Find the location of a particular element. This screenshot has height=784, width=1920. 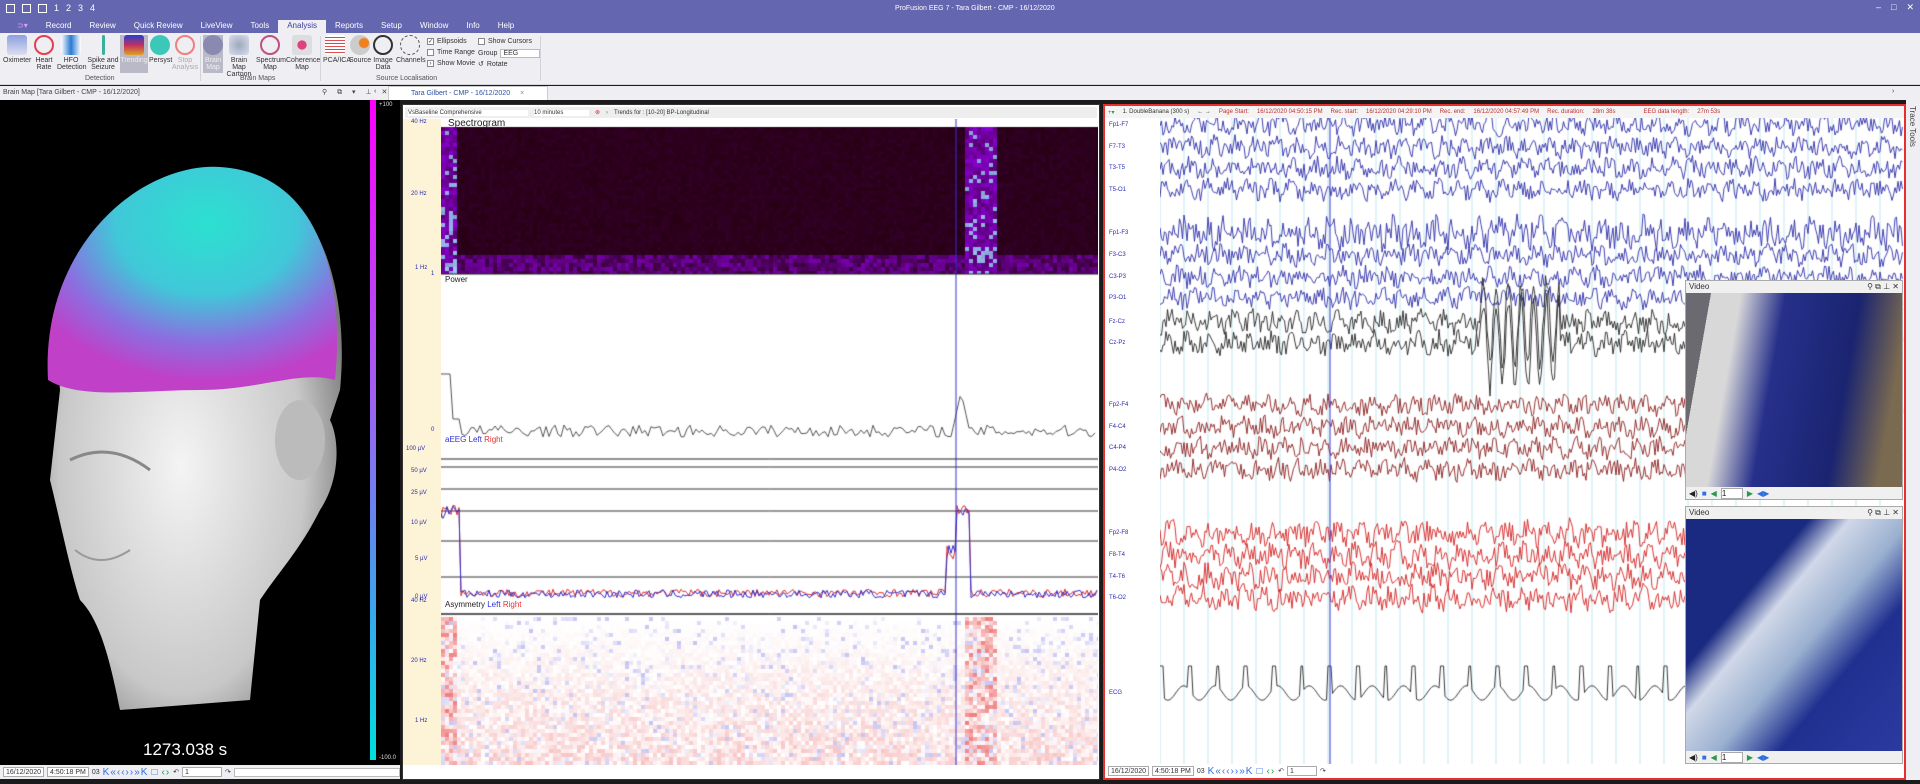

montage-select: 1. DoubleBanana (300 s) is located at coordinates (1156, 112).